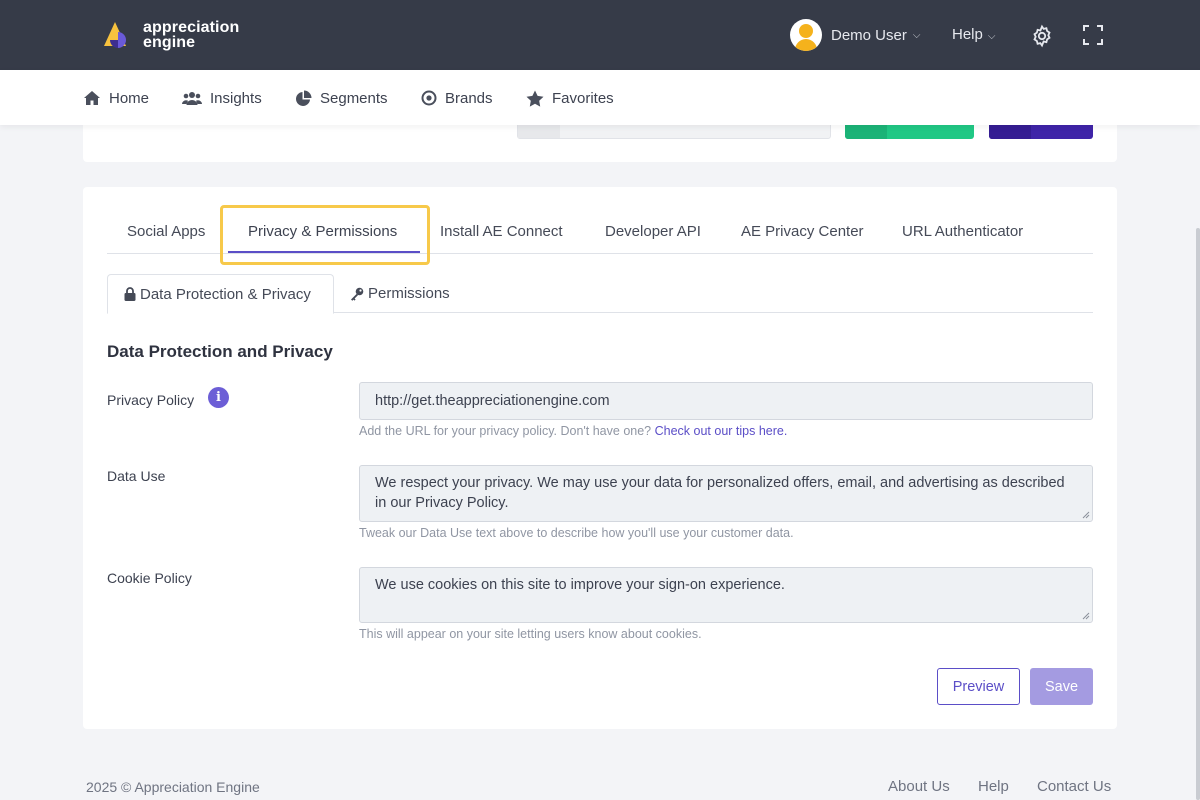 Image resolution: width=1200 pixels, height=800 pixels. I want to click on lock-icon, so click(130, 294).